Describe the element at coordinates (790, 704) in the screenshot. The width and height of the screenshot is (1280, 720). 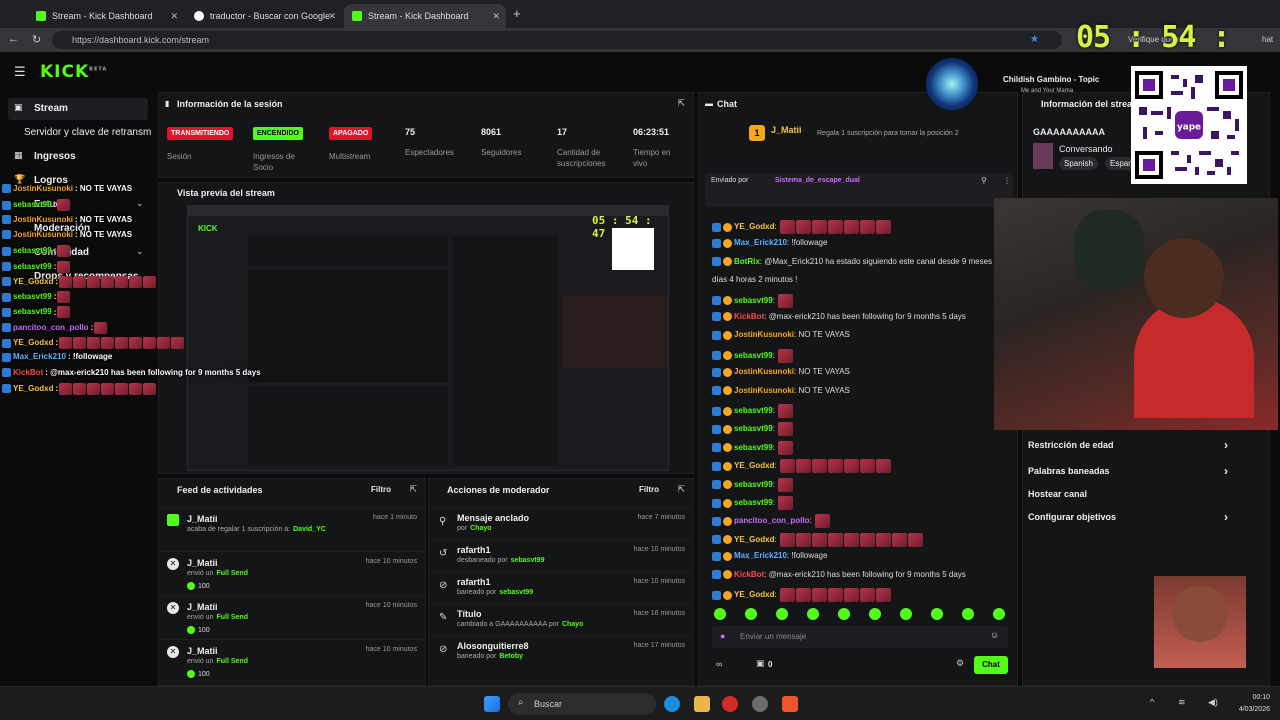
I see `brave-icon` at that location.